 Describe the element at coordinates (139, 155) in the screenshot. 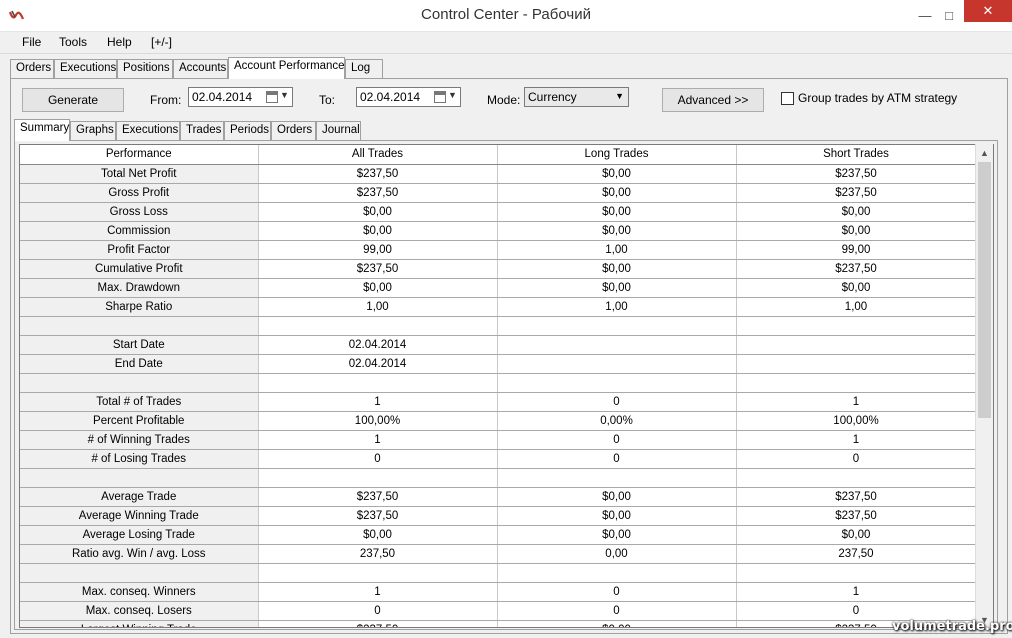

I see `column-header: Performance` at that location.